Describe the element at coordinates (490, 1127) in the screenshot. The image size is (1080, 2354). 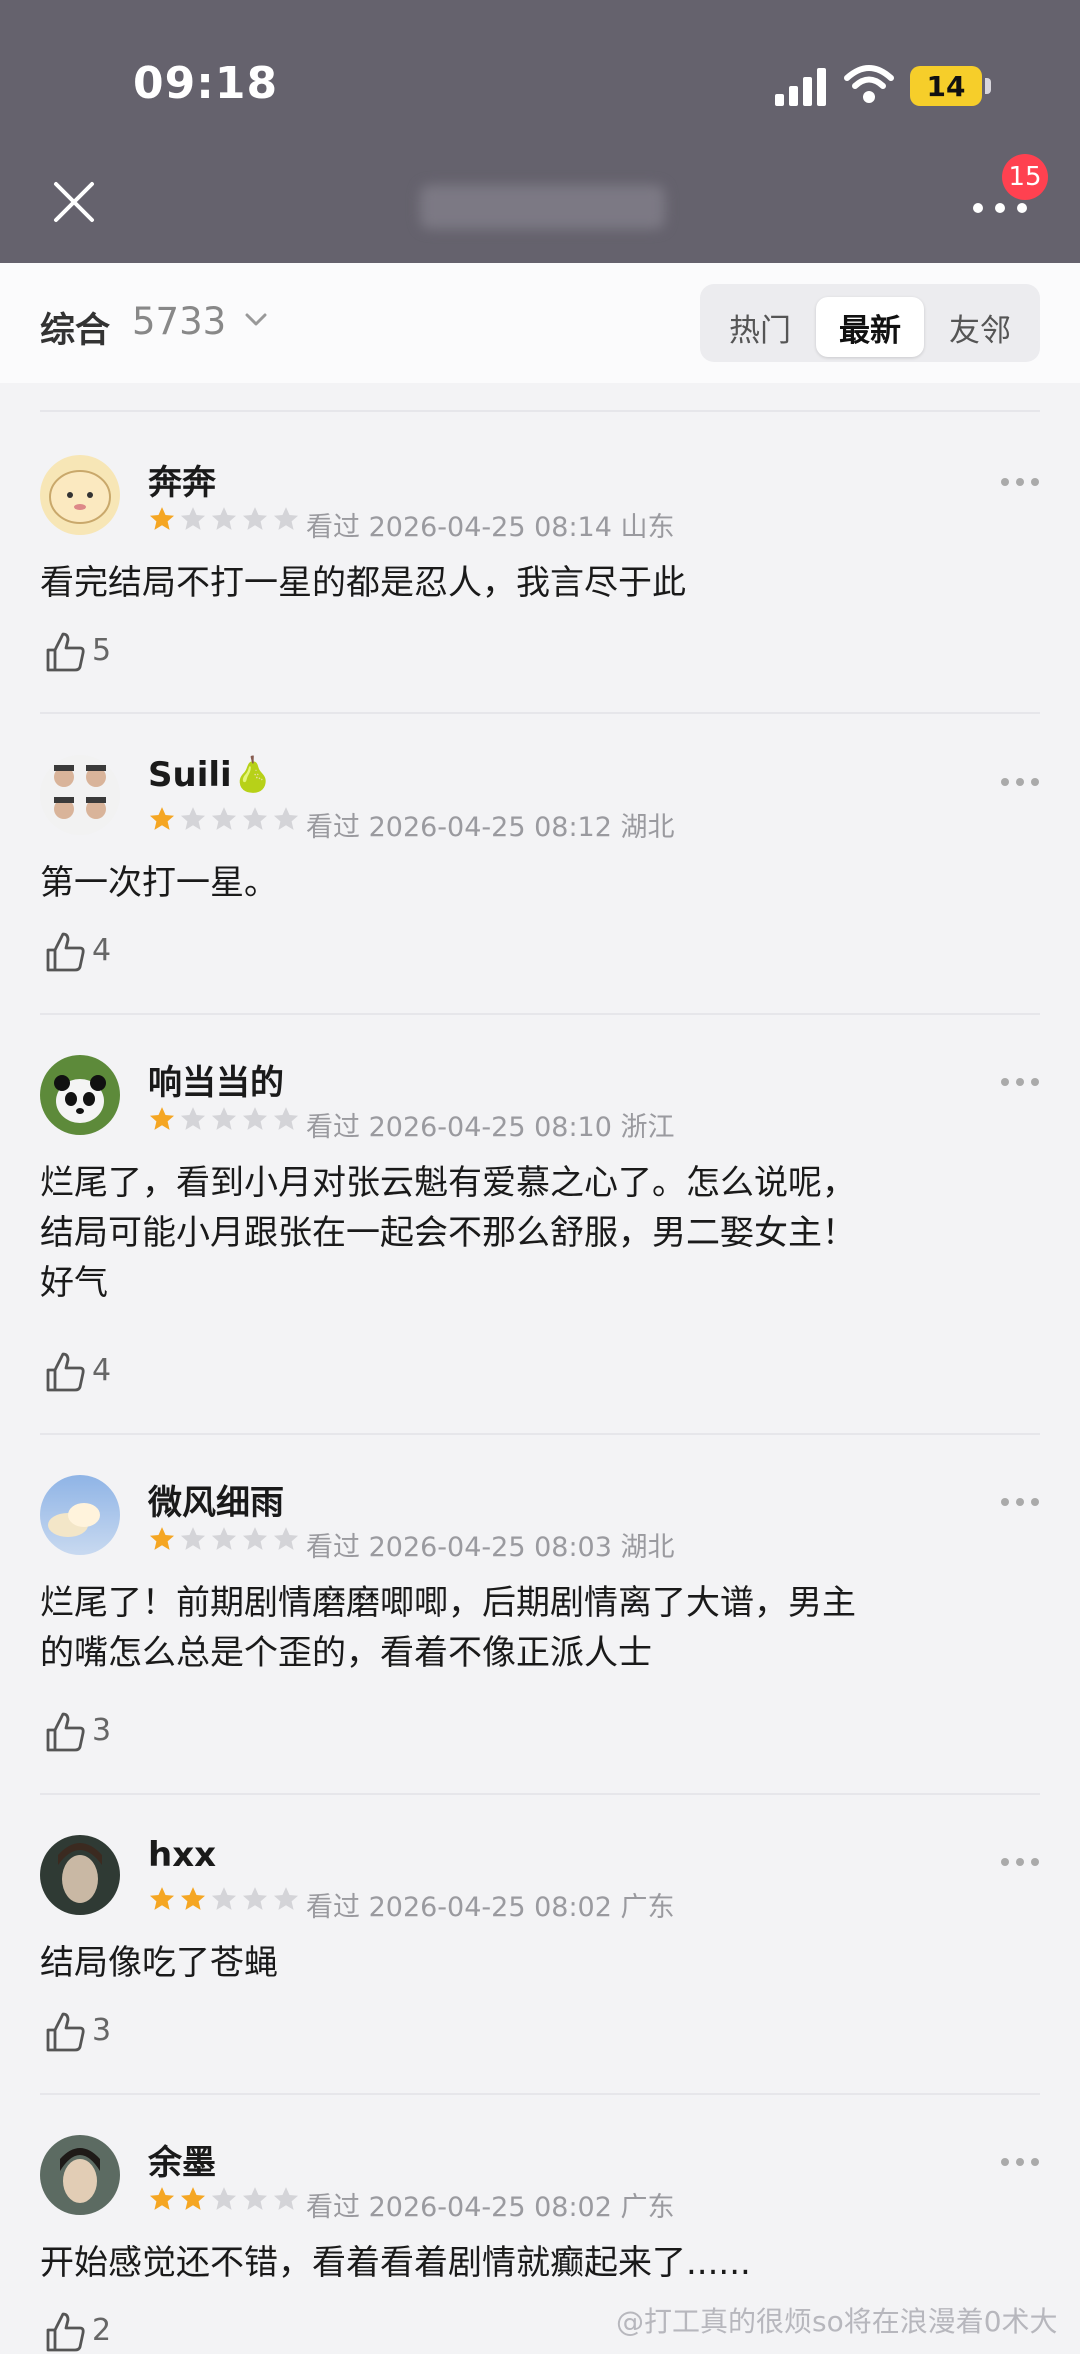
I see `review-meta: 看过 2026-04-25 08:10 浙江` at that location.